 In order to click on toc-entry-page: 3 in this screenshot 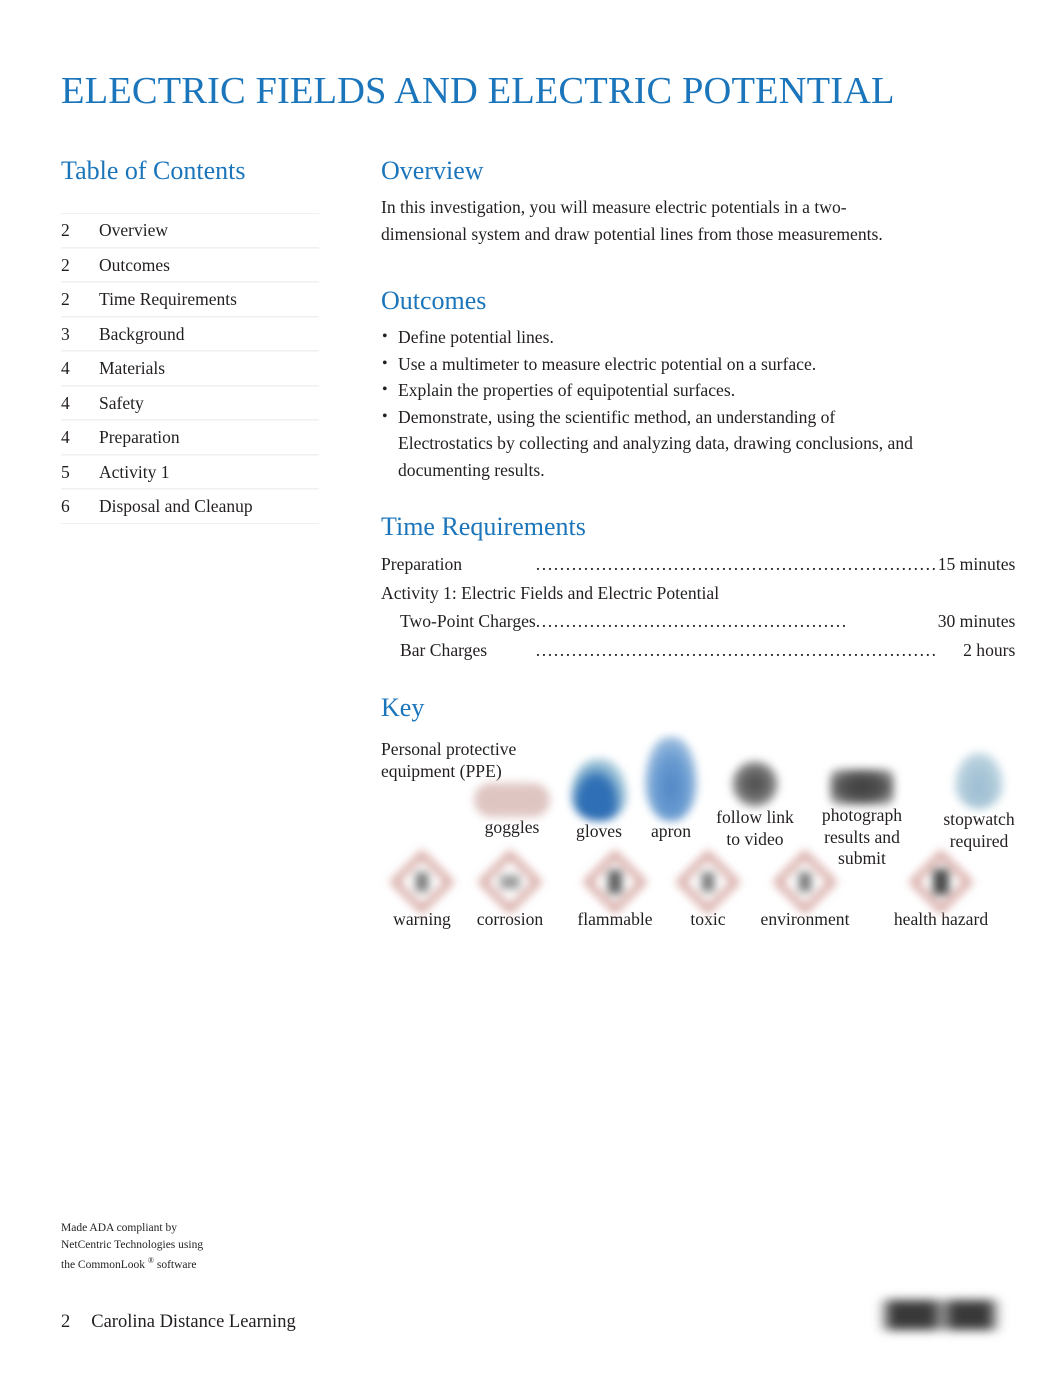, I will do `click(65, 333)`.